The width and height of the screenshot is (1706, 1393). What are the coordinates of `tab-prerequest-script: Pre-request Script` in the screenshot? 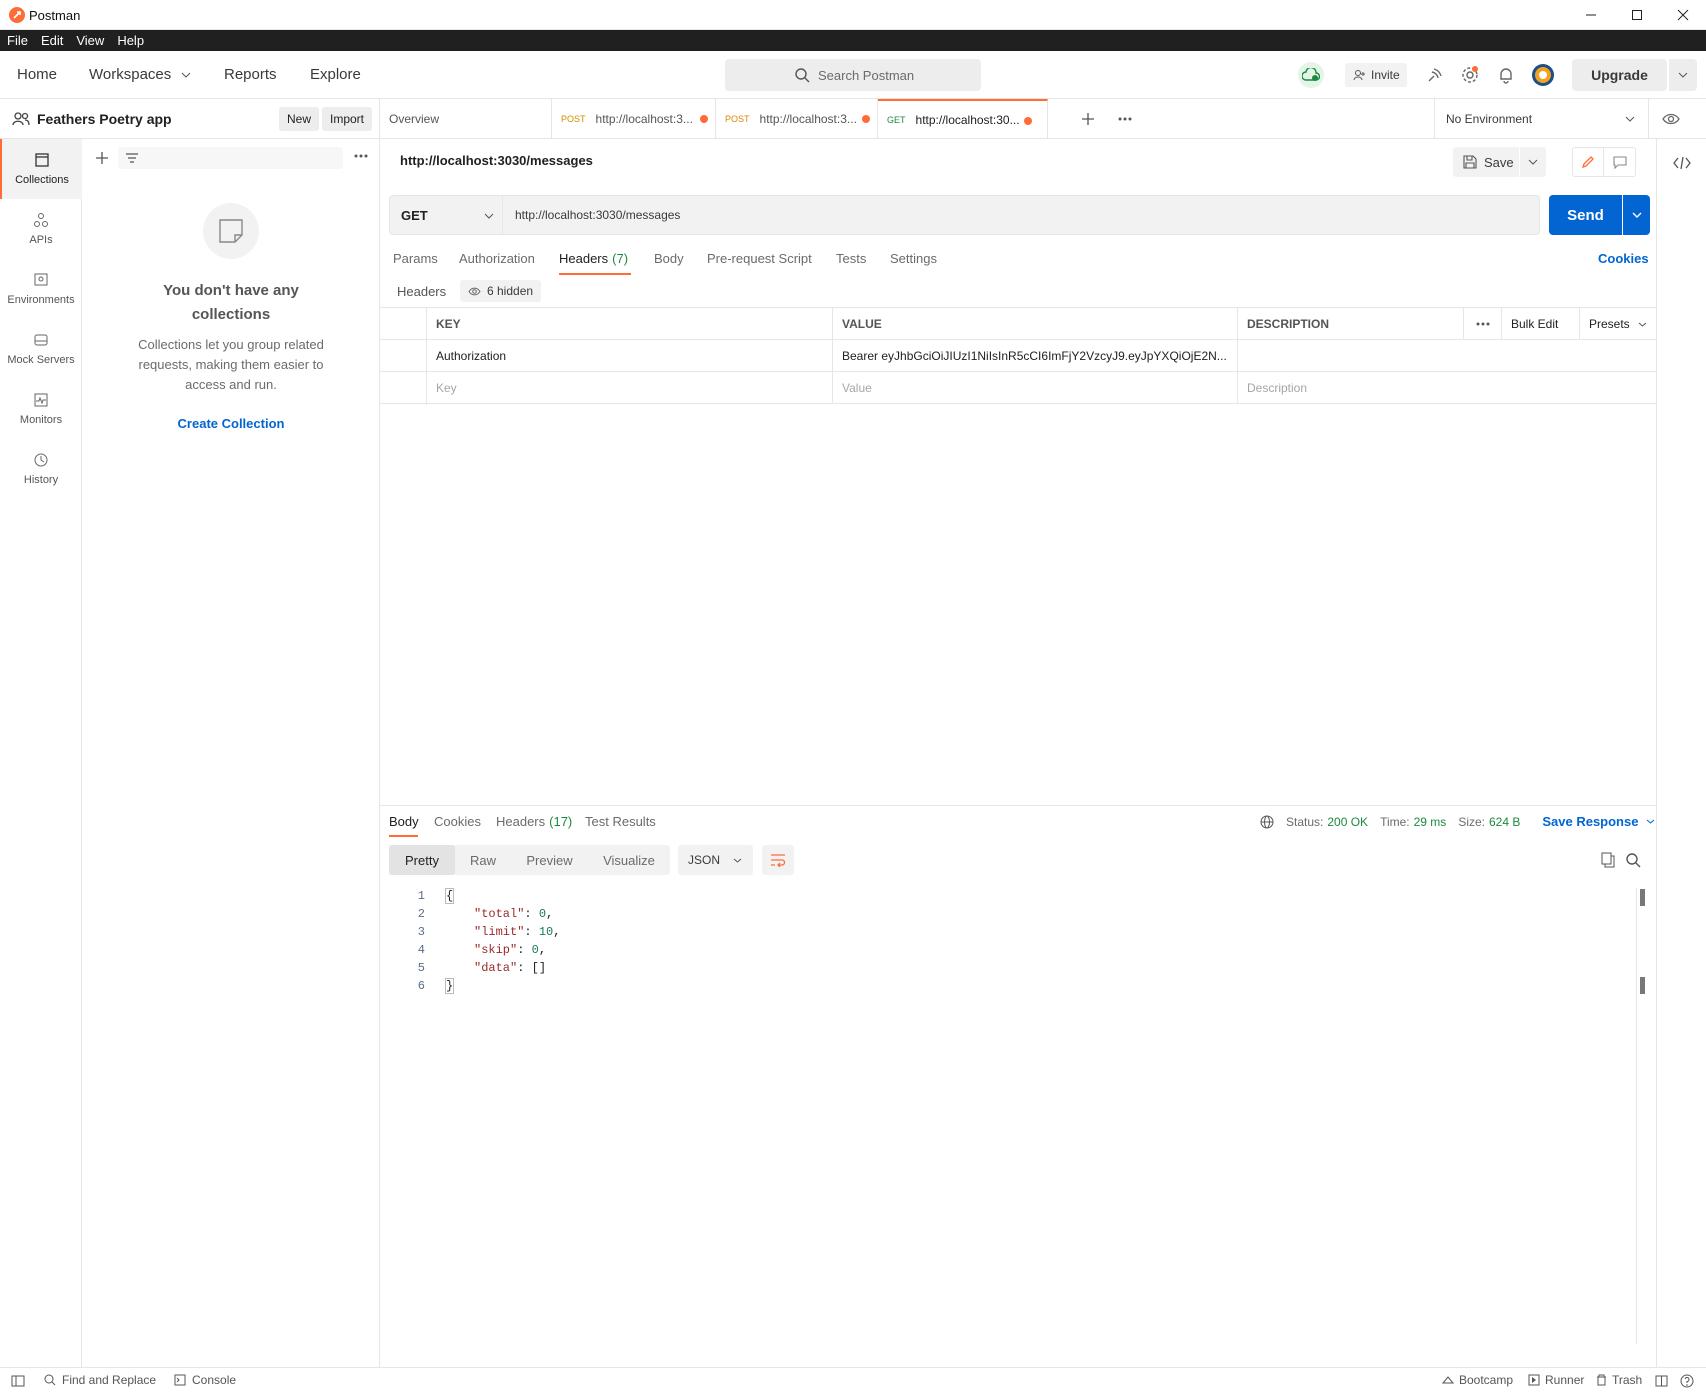 It's located at (759, 258).